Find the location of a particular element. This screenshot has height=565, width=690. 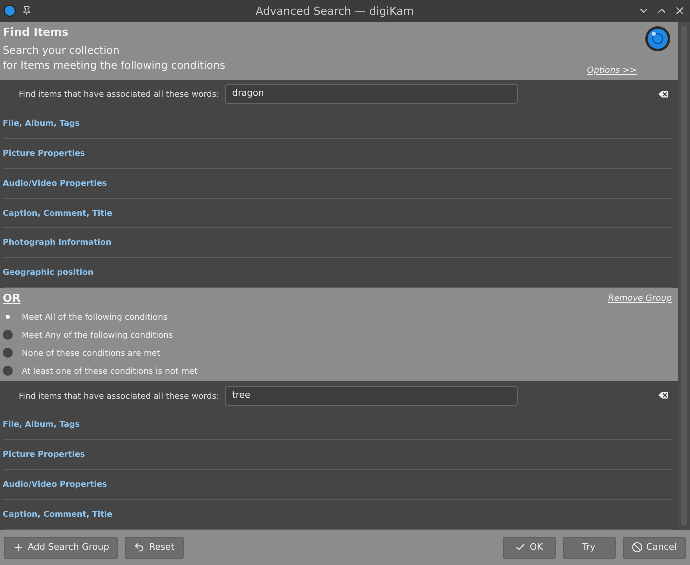

header-subtitle: for Items meeting the following conditions is located at coordinates (114, 66).